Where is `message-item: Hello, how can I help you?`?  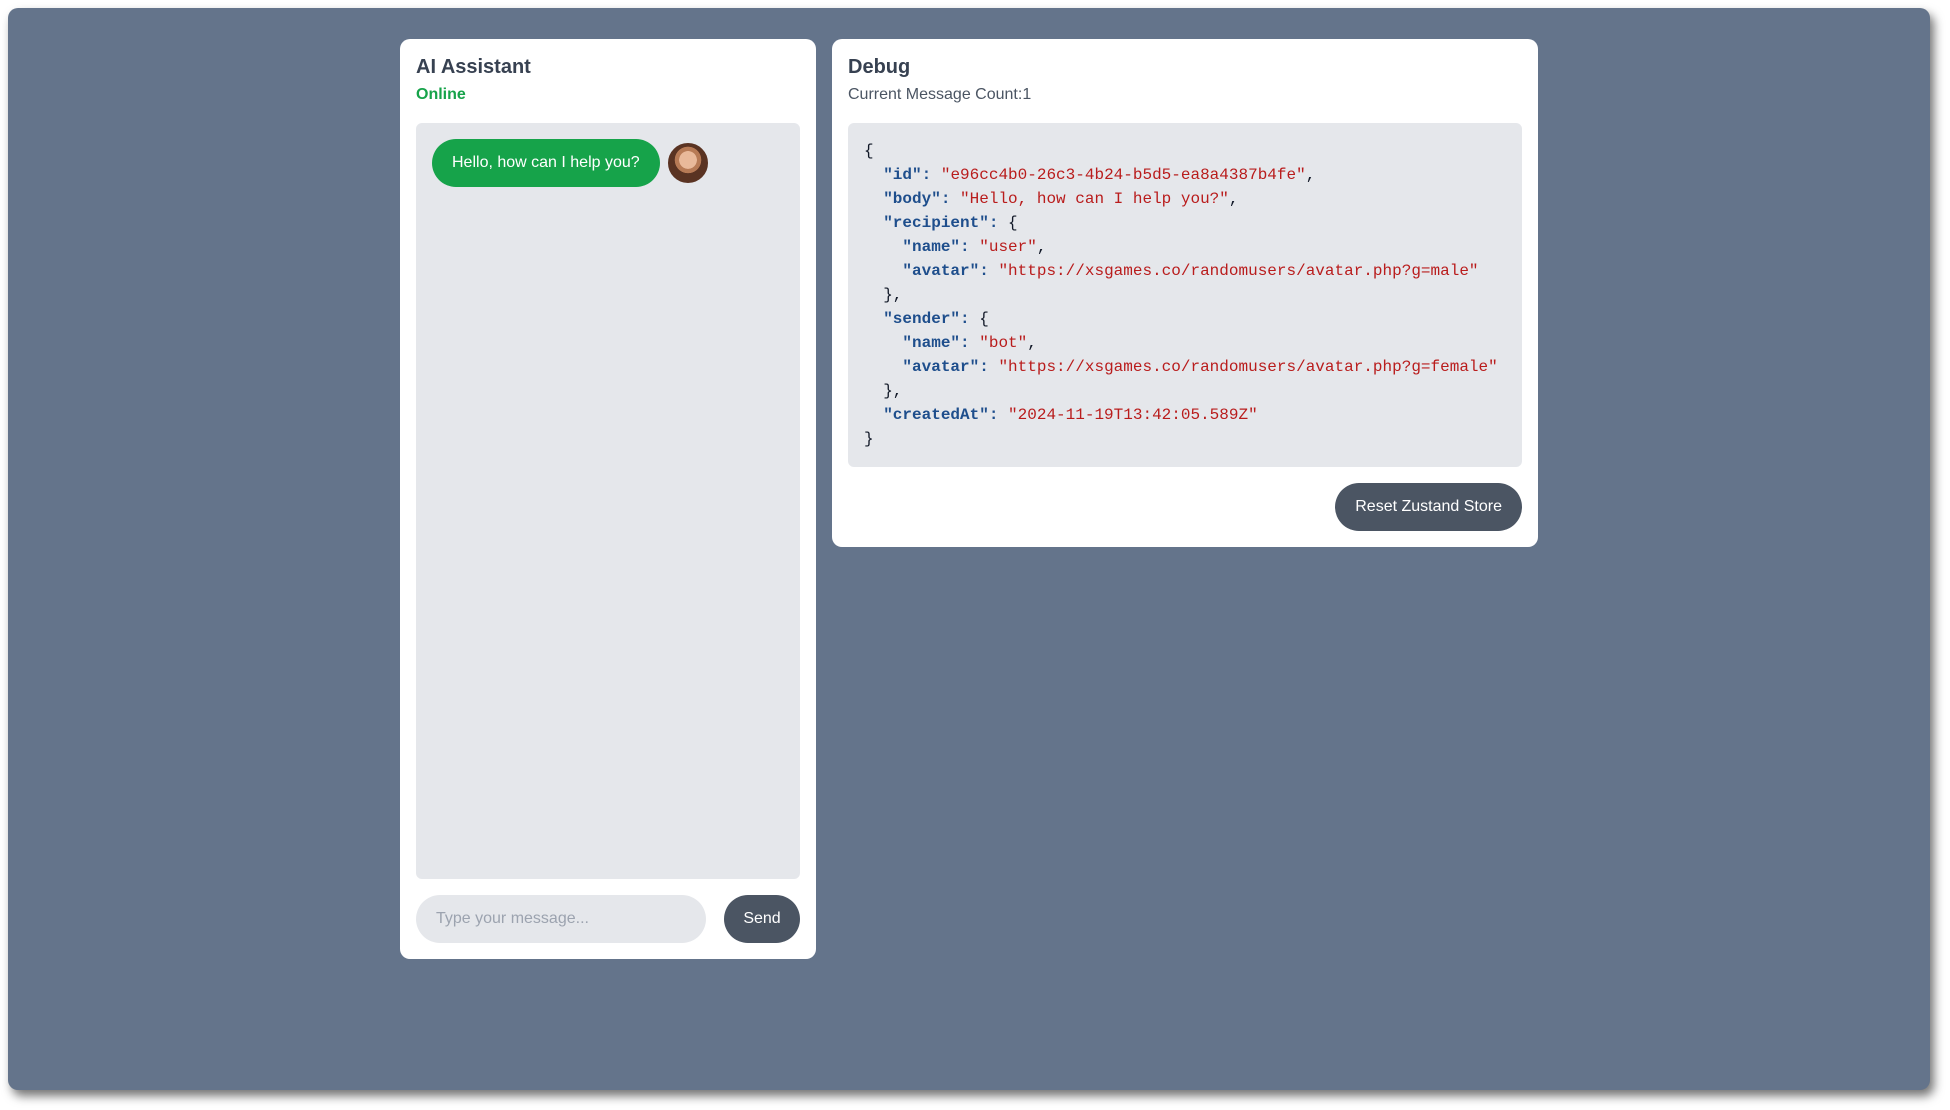
message-item: Hello, how can I help you? is located at coordinates (570, 163).